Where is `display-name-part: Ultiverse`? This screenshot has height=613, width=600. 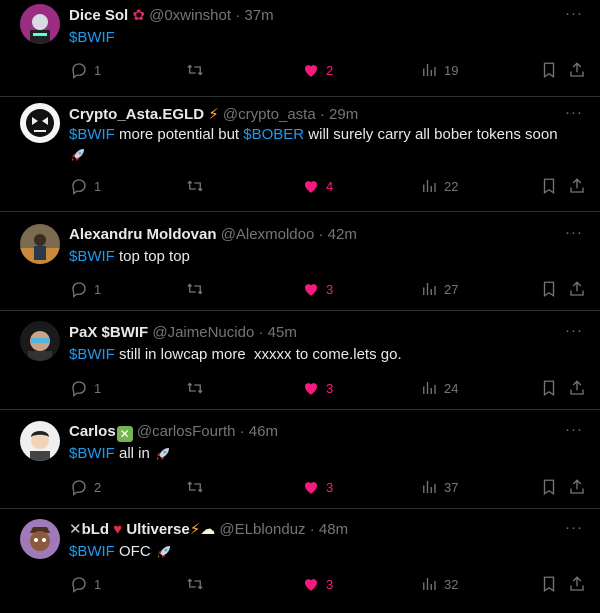
display-name-part: Ultiverse is located at coordinates (157, 529).